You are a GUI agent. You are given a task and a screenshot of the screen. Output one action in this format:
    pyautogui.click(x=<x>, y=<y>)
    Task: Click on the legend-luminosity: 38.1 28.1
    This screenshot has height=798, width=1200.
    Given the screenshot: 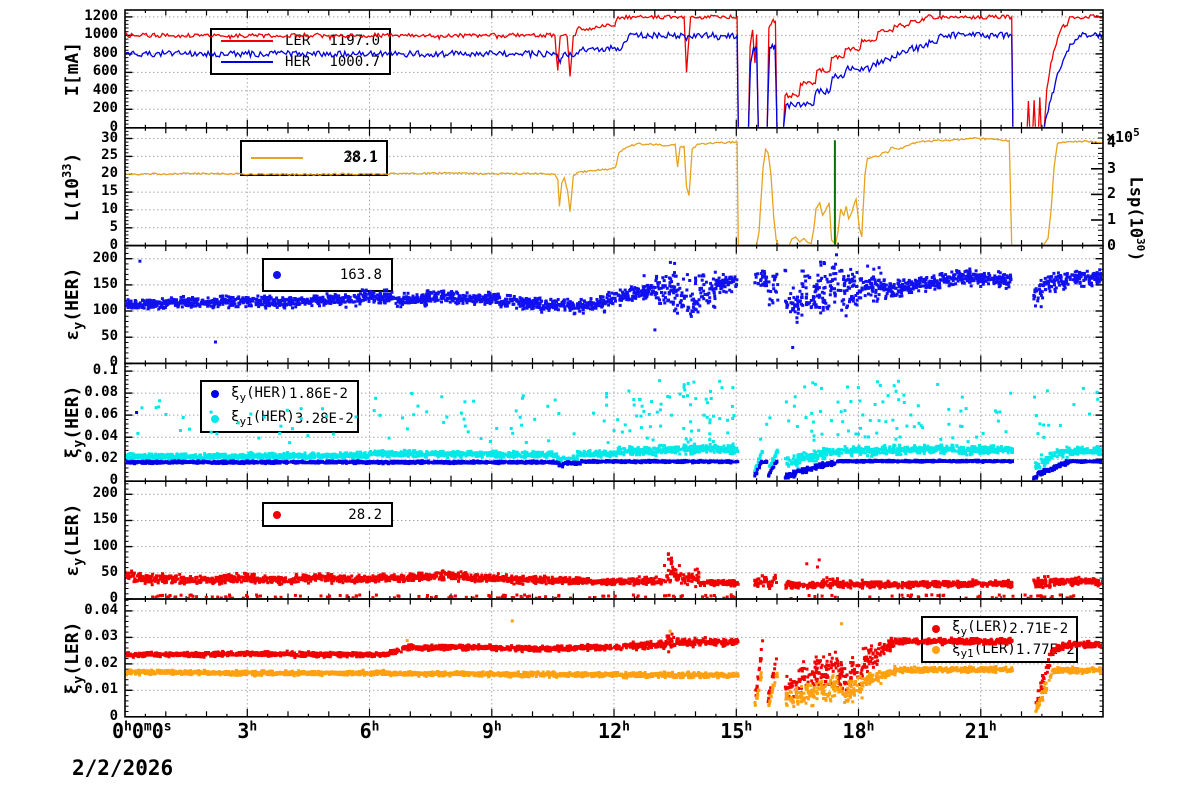 What is the action you would take?
    pyautogui.click(x=314, y=158)
    